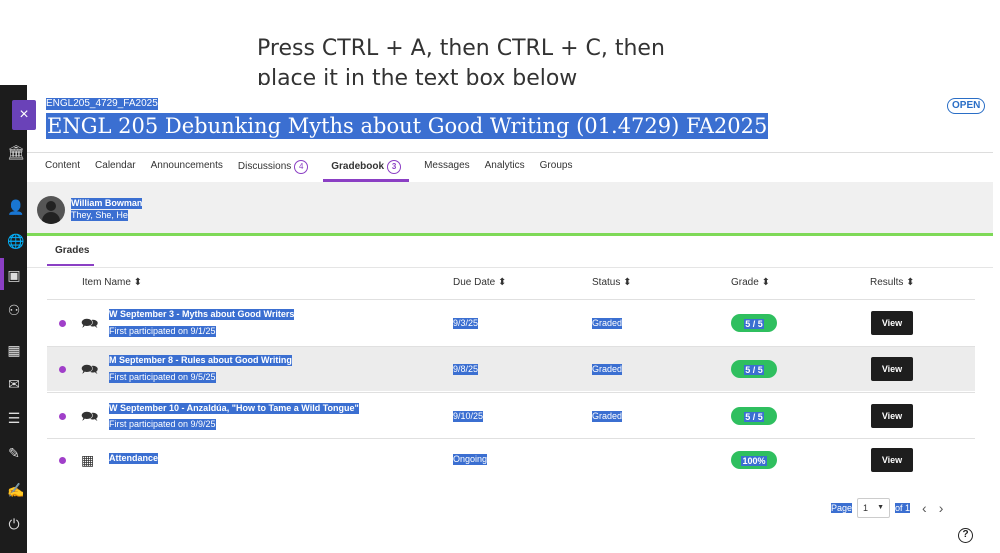 This screenshot has height=553, width=1000. What do you see at coordinates (866, 508) in the screenshot?
I see `page-select-value: 1` at bounding box center [866, 508].